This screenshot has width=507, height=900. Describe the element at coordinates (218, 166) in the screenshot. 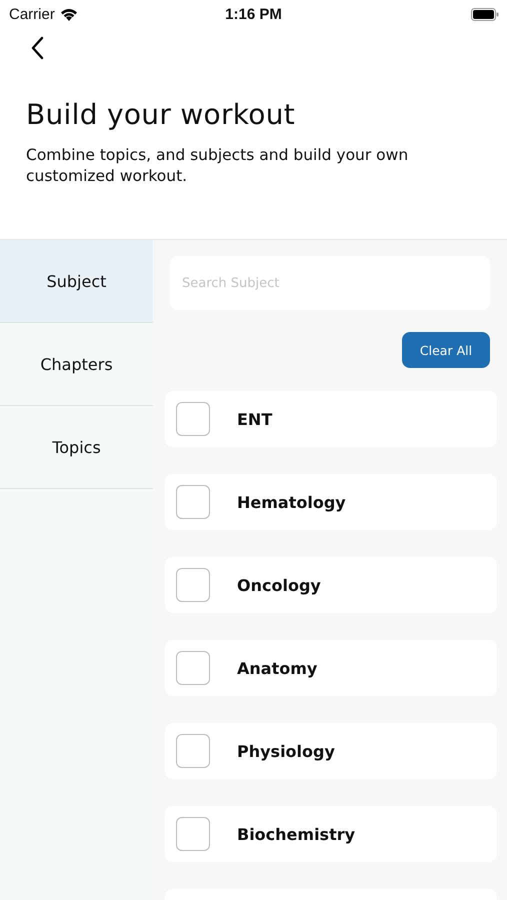

I see `page-subtitle: Combine topics, and subjects and build your own customized workout.` at that location.